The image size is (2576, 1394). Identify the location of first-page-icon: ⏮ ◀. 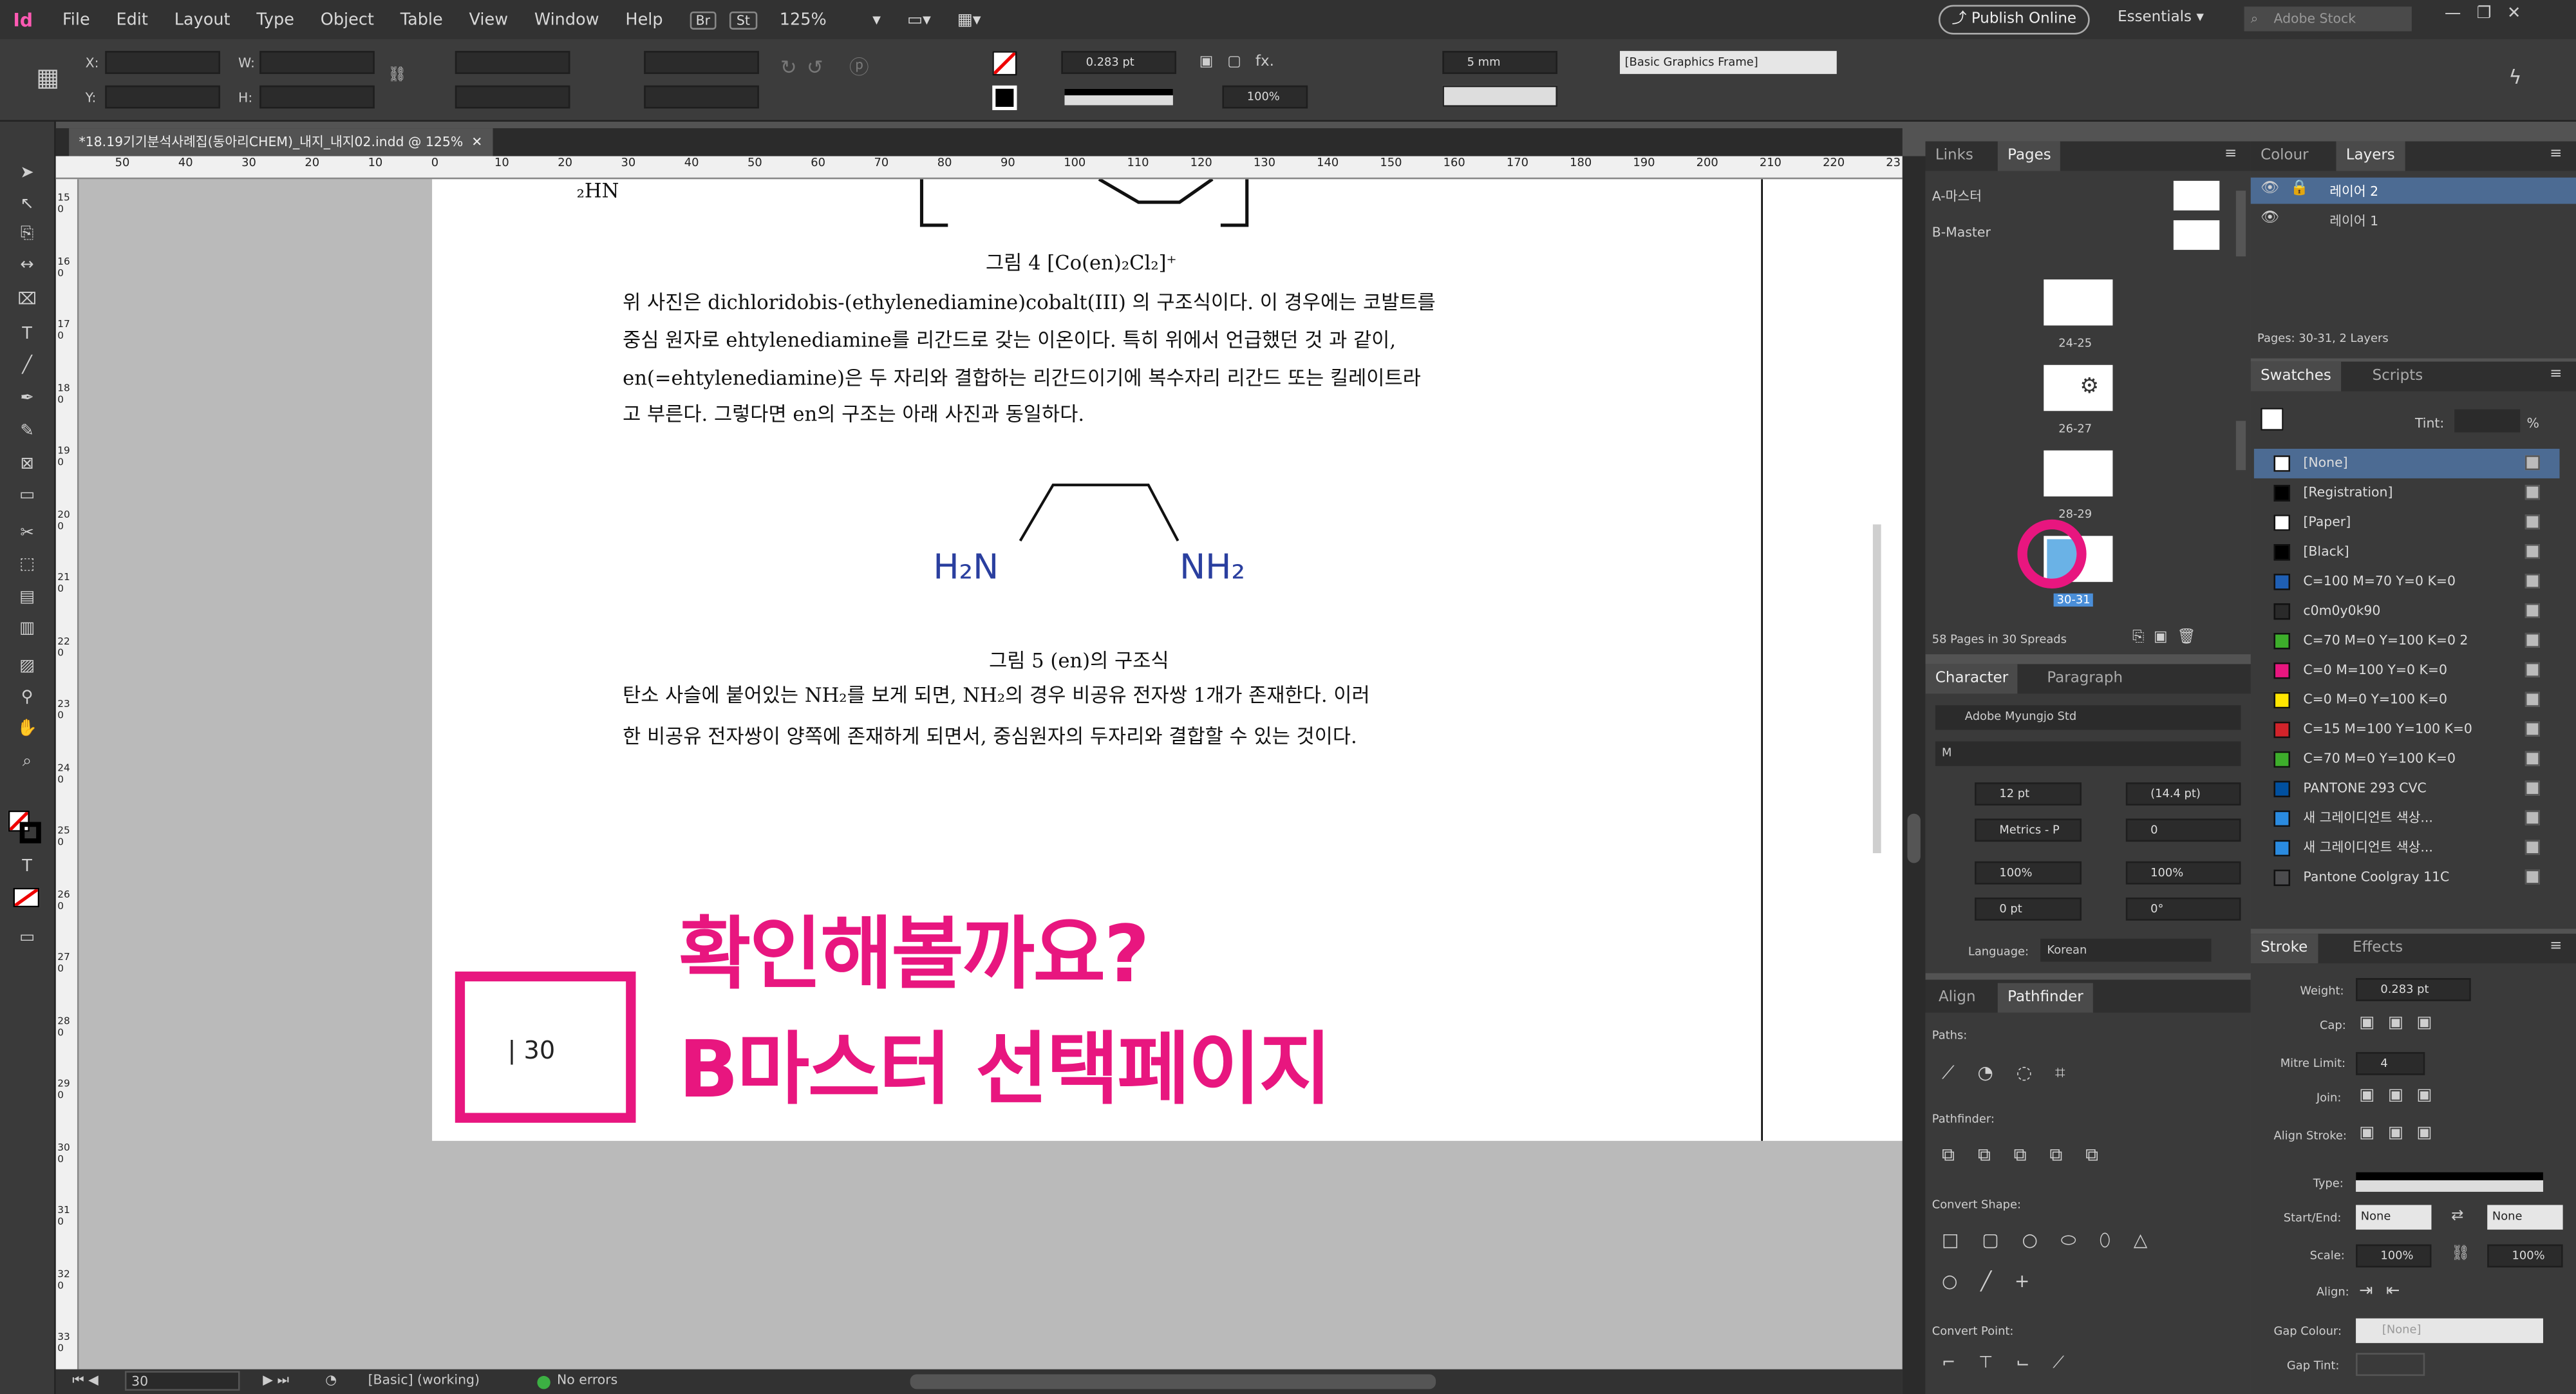
(85, 1381).